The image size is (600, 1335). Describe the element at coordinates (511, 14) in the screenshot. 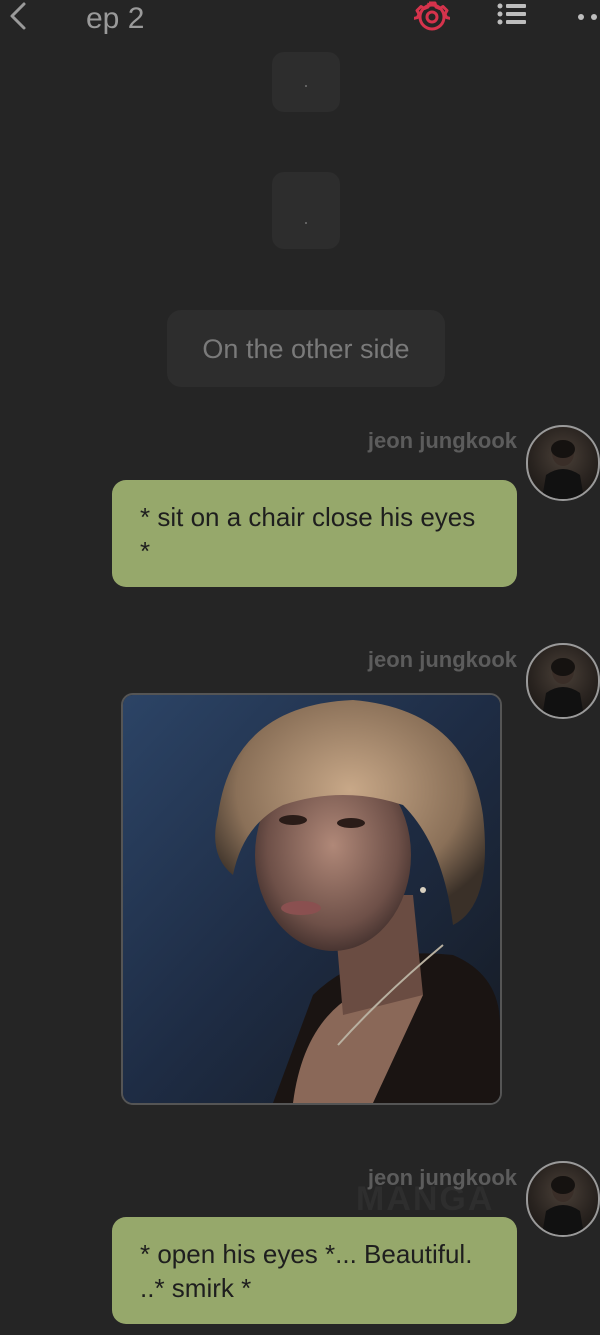

I see `list-icon` at that location.